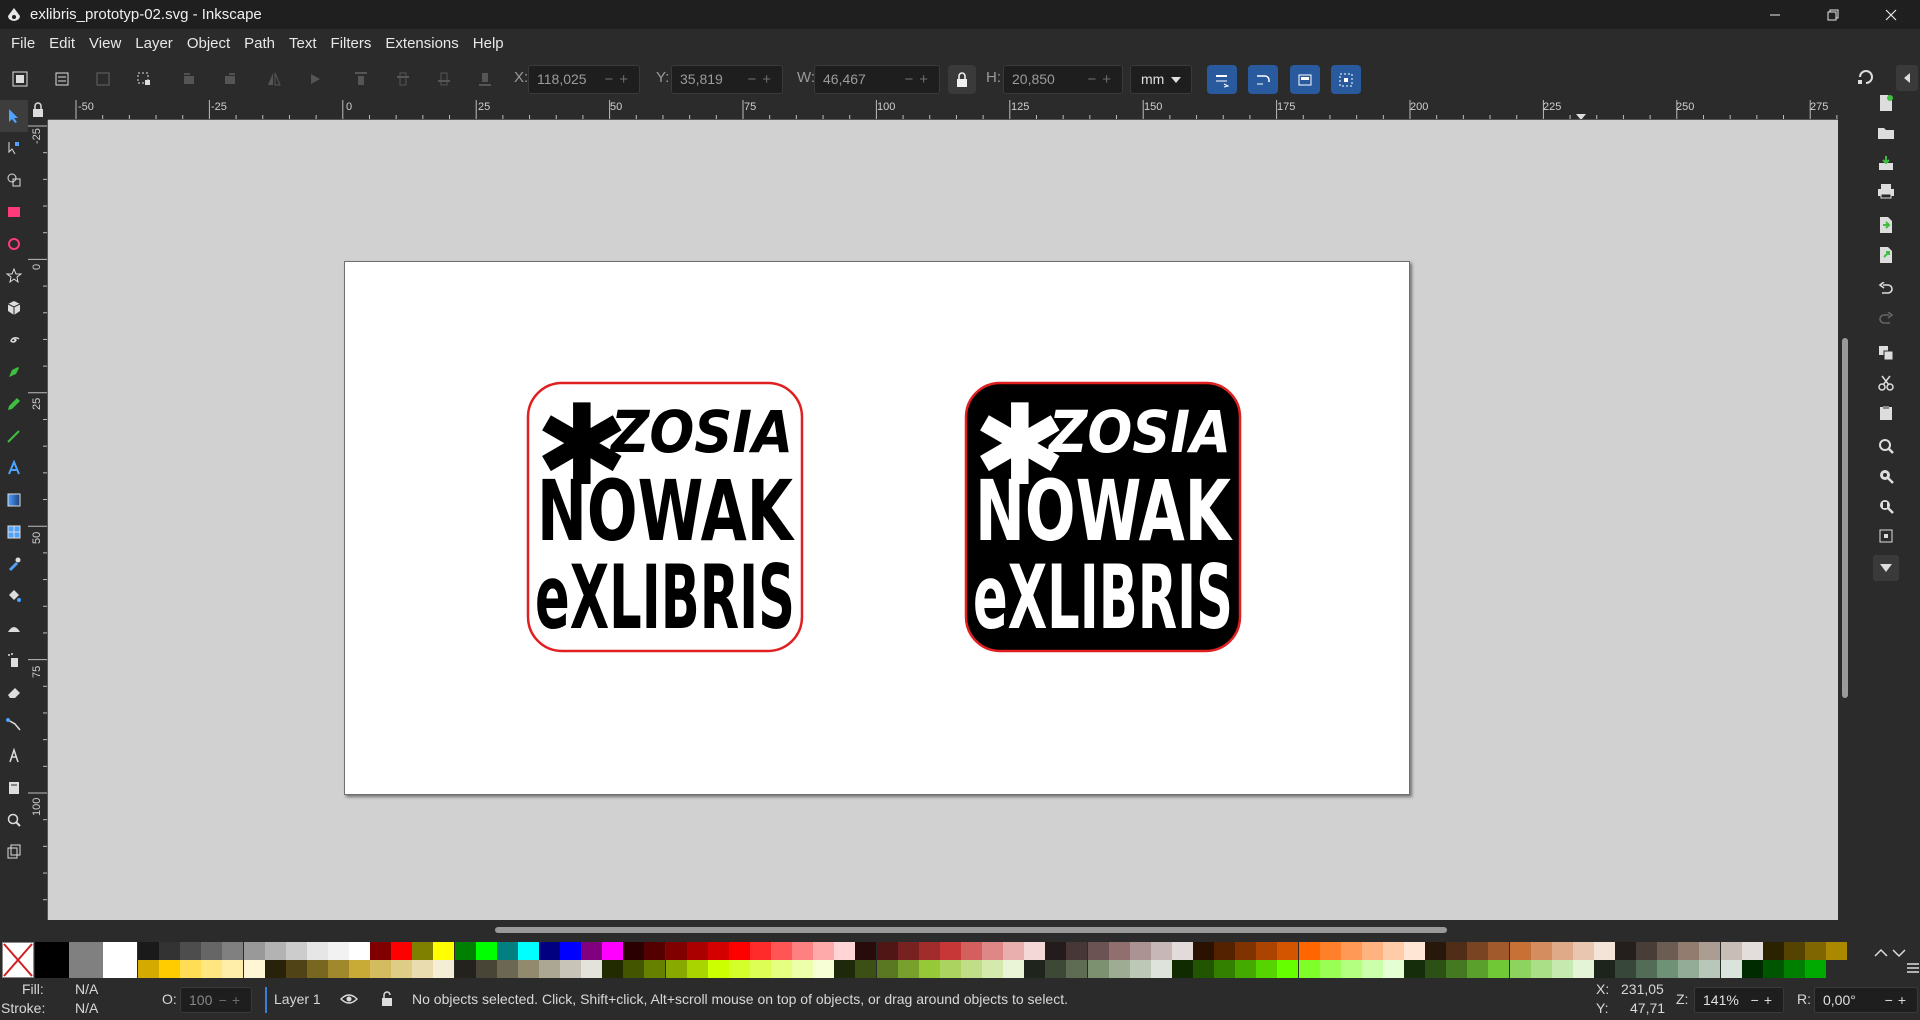 Image resolution: width=1920 pixels, height=1020 pixels. I want to click on open-button, so click(1886, 133).